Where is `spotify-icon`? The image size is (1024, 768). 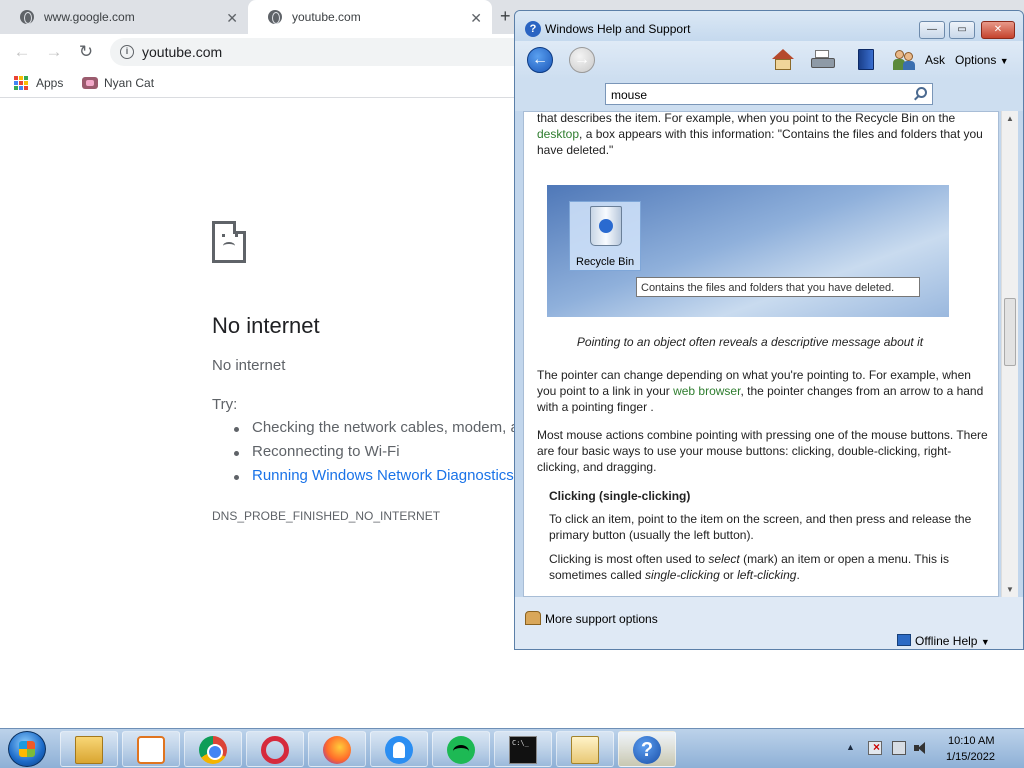 spotify-icon is located at coordinates (461, 750).